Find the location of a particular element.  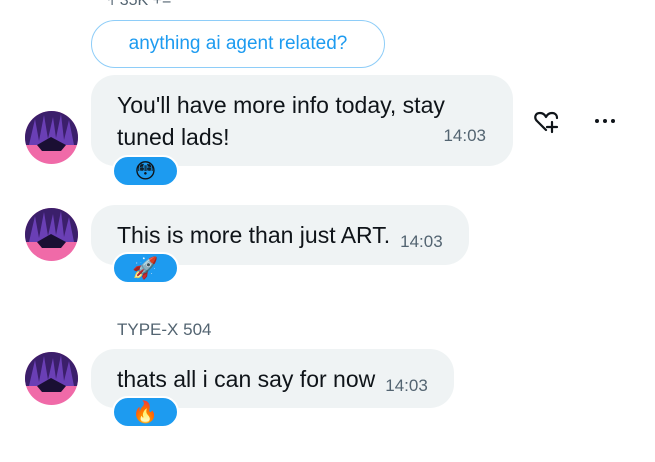

message-text: This is more than just ART. is located at coordinates (254, 235).